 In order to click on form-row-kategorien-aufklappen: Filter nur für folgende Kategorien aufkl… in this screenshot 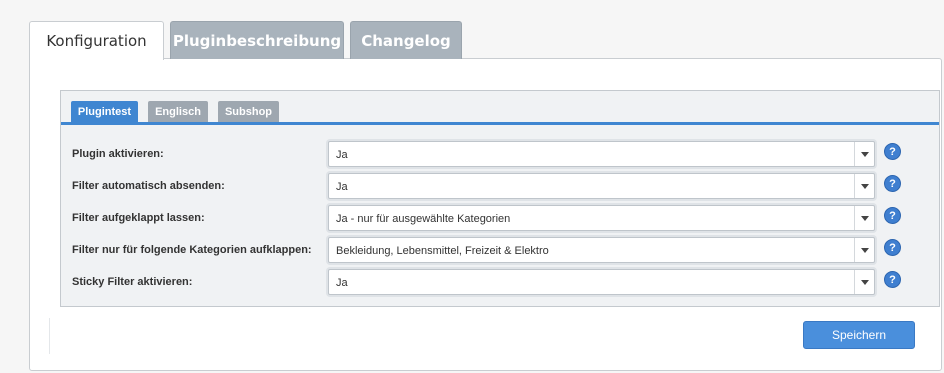, I will do `click(500, 251)`.